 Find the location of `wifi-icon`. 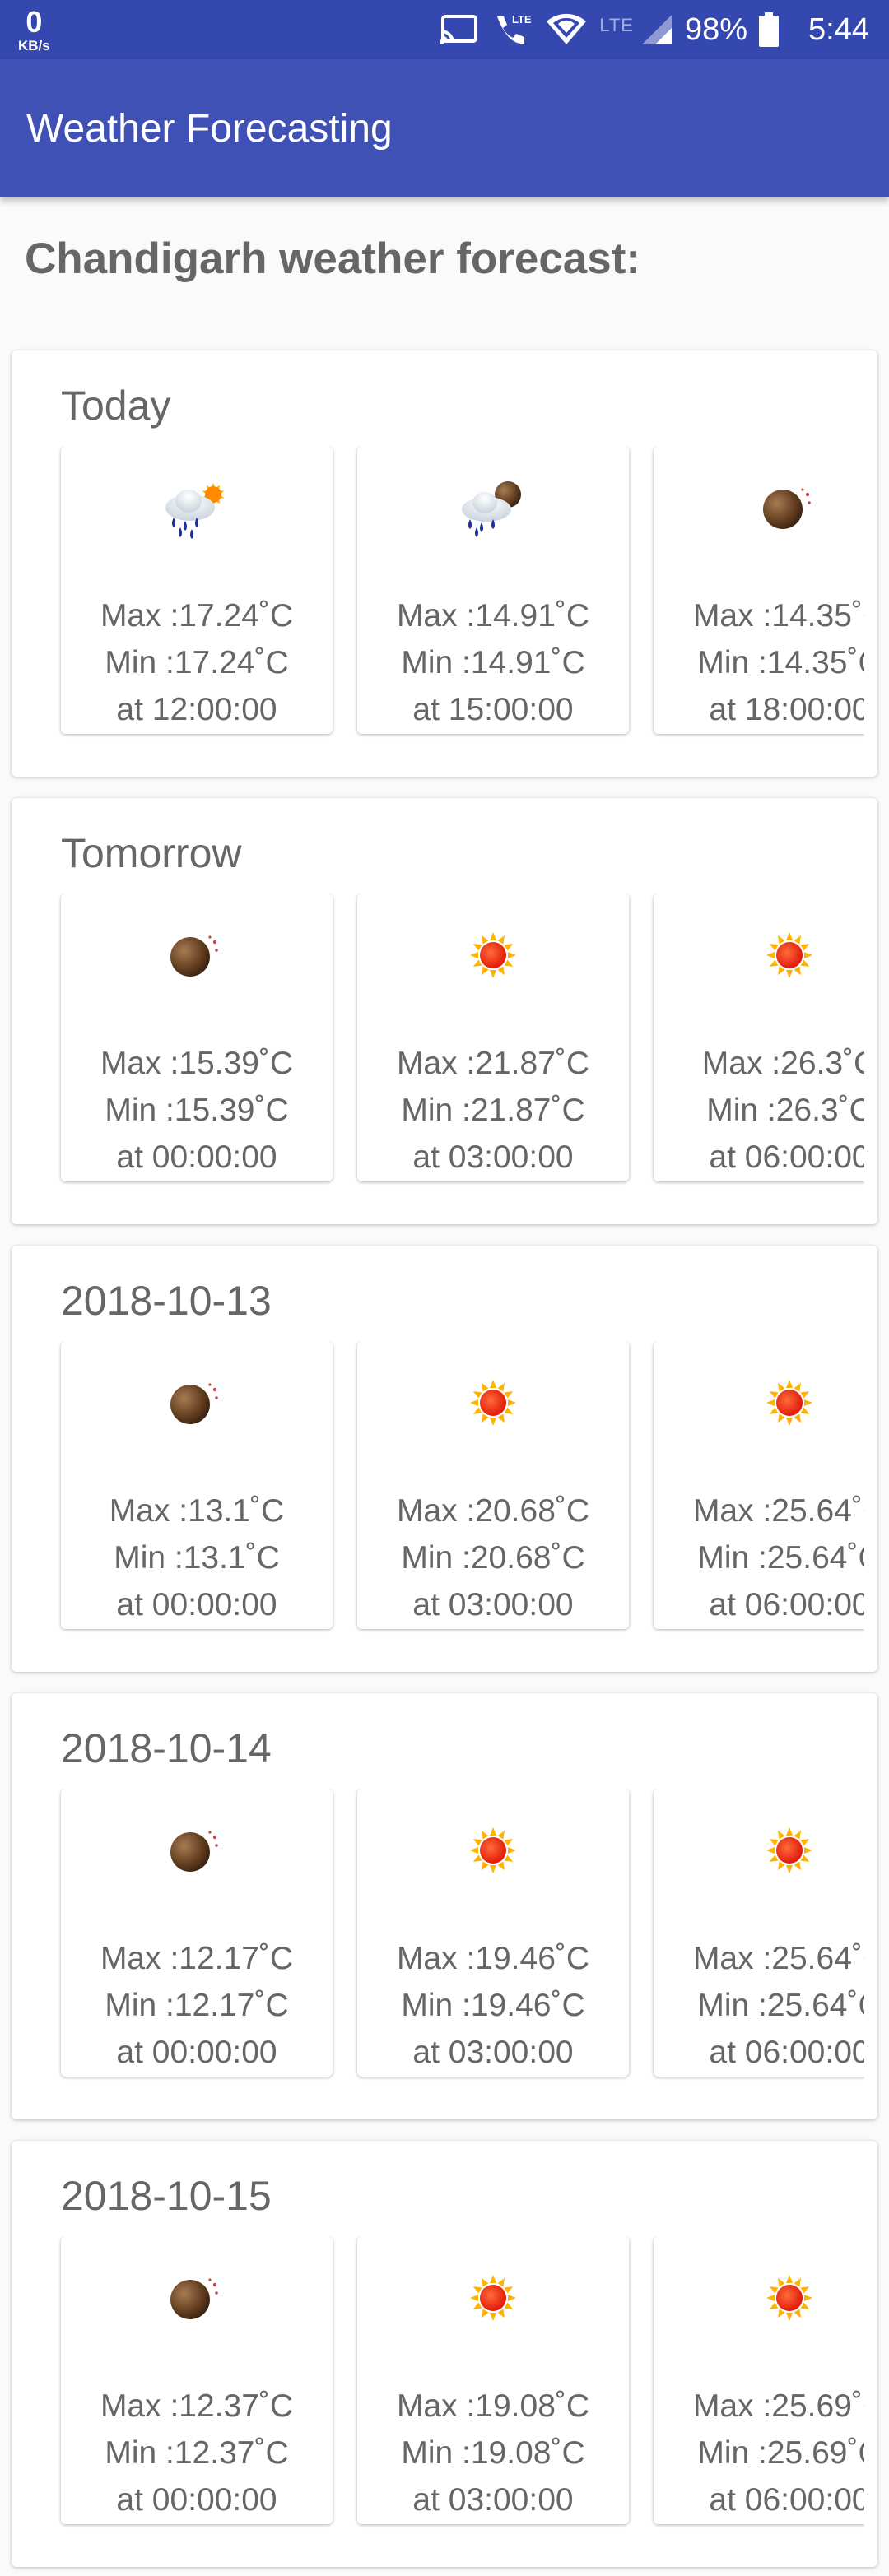

wifi-icon is located at coordinates (566, 29).